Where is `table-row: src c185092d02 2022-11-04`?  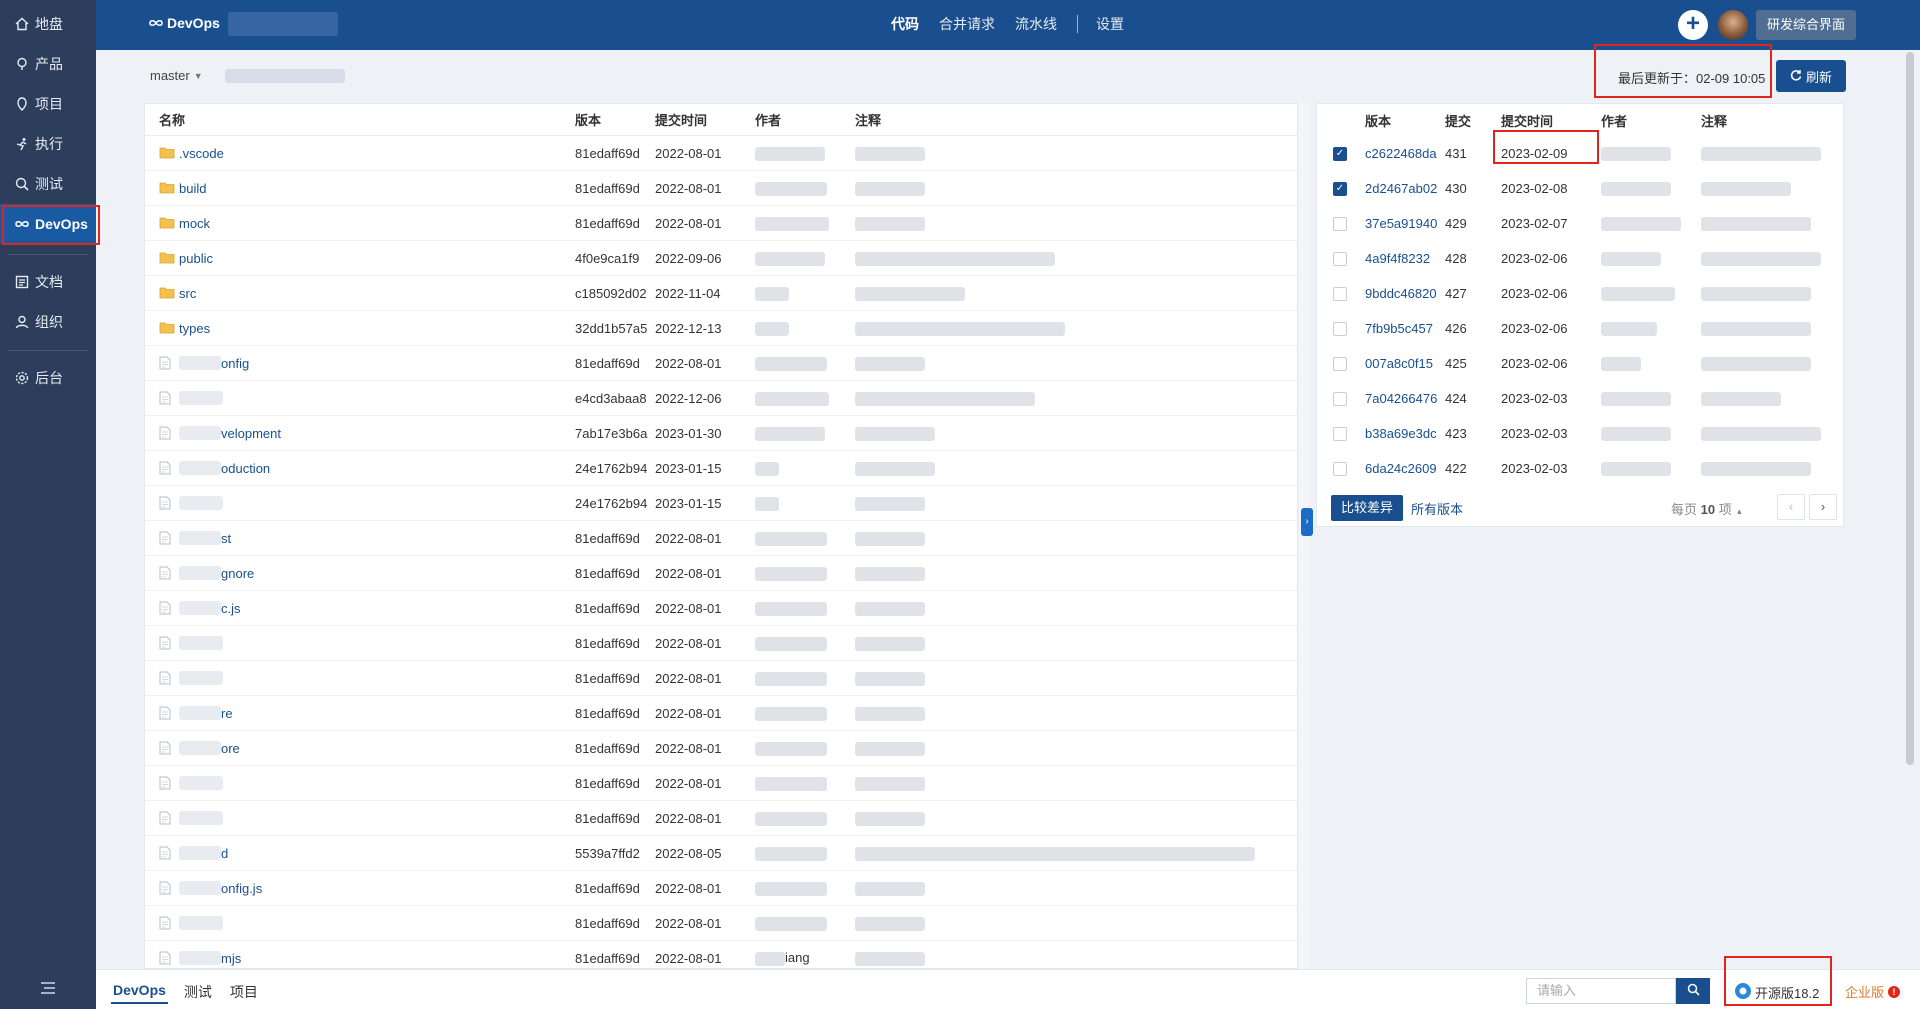 table-row: src c185092d02 2022-11-04 is located at coordinates (721, 293).